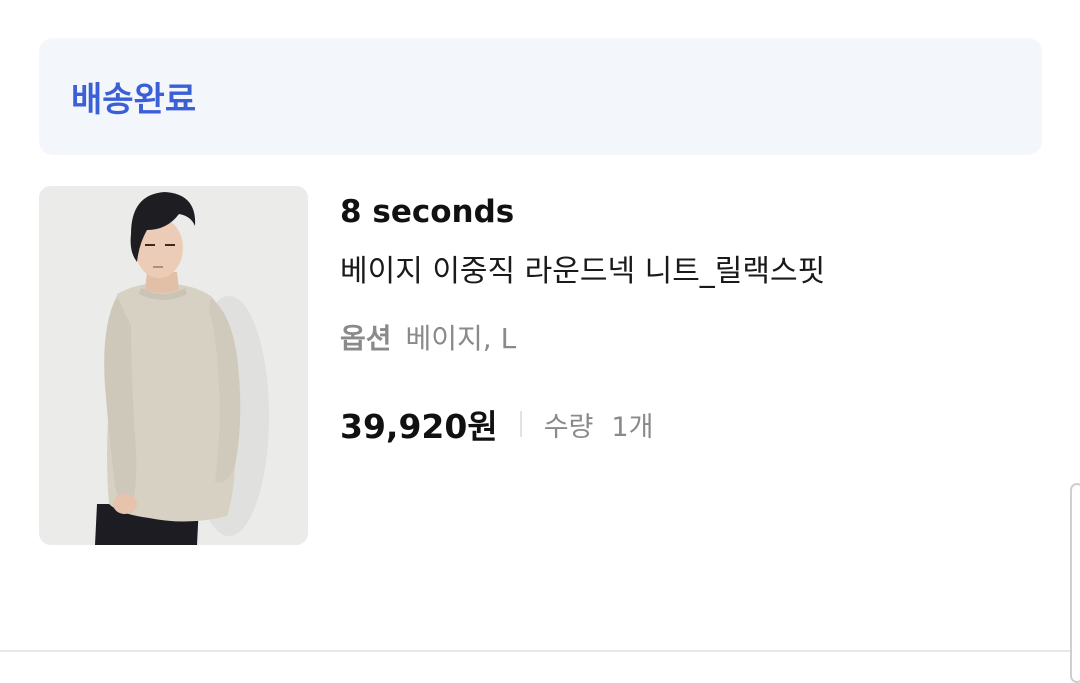 The image size is (1080, 683). I want to click on delivery-status-text: 배송완료, so click(134, 100).